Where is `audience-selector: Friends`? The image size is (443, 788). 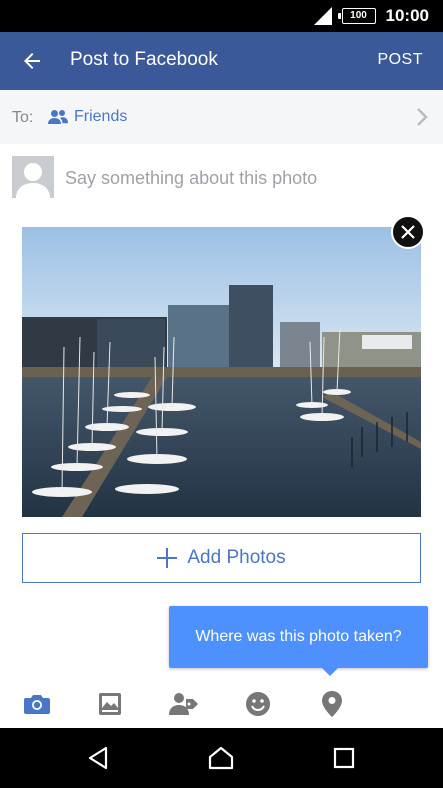 audience-selector: Friends is located at coordinates (87, 117).